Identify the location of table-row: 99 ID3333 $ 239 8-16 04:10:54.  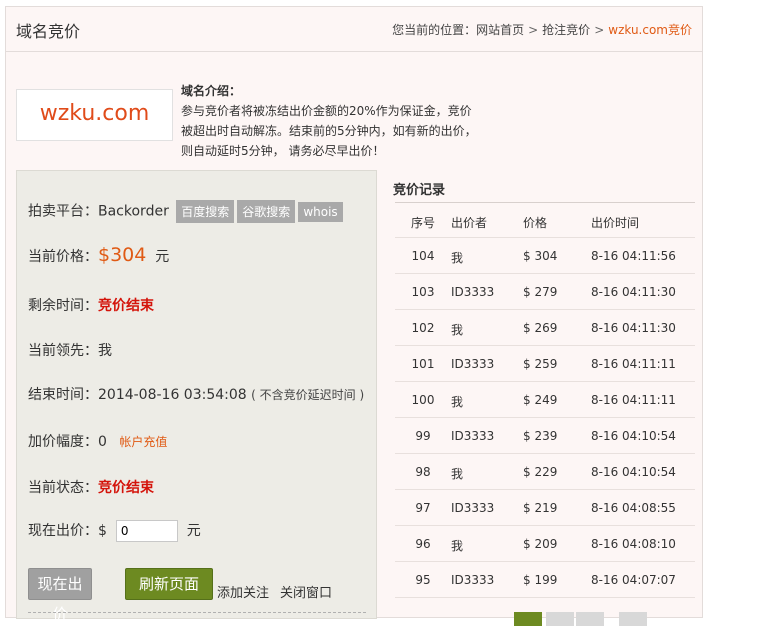
(545, 436).